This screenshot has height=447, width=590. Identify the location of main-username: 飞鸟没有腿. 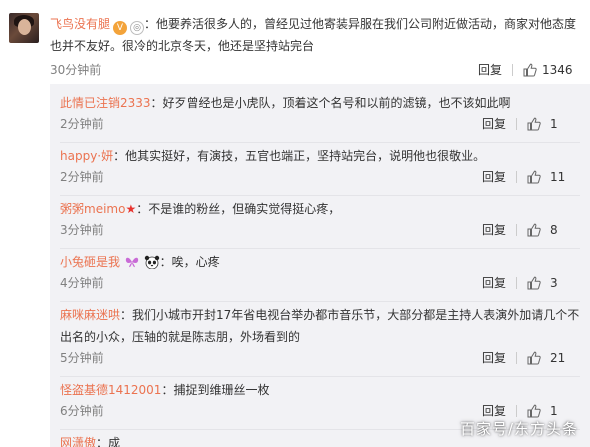
(80, 24).